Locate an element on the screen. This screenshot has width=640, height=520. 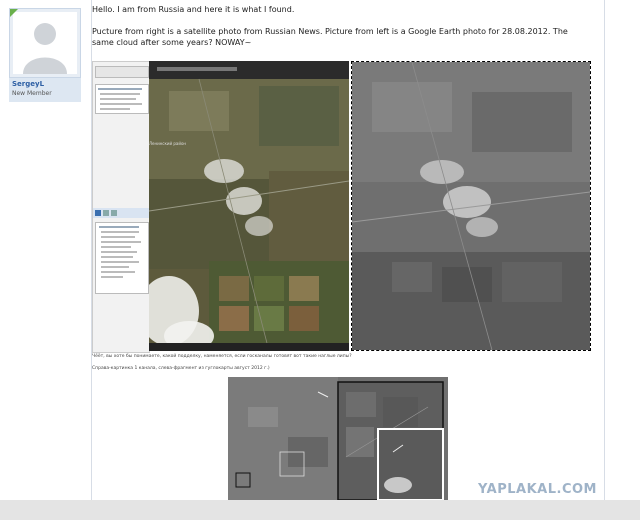
site-watermark: YAPLAKAL.COM is located at coordinates (537, 489).